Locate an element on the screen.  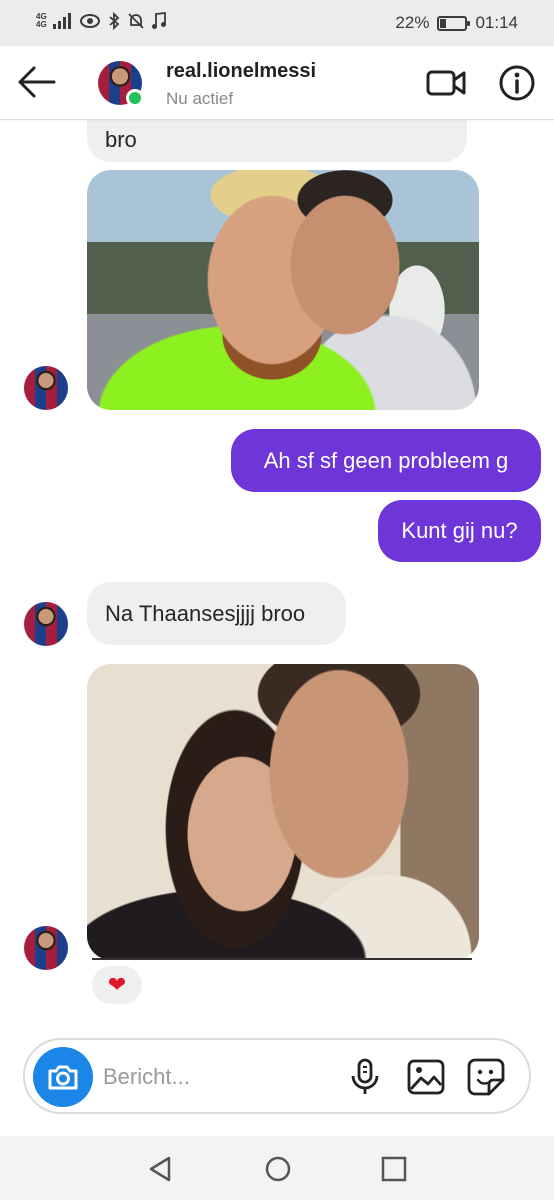
gallery-icon is located at coordinates (426, 1077).